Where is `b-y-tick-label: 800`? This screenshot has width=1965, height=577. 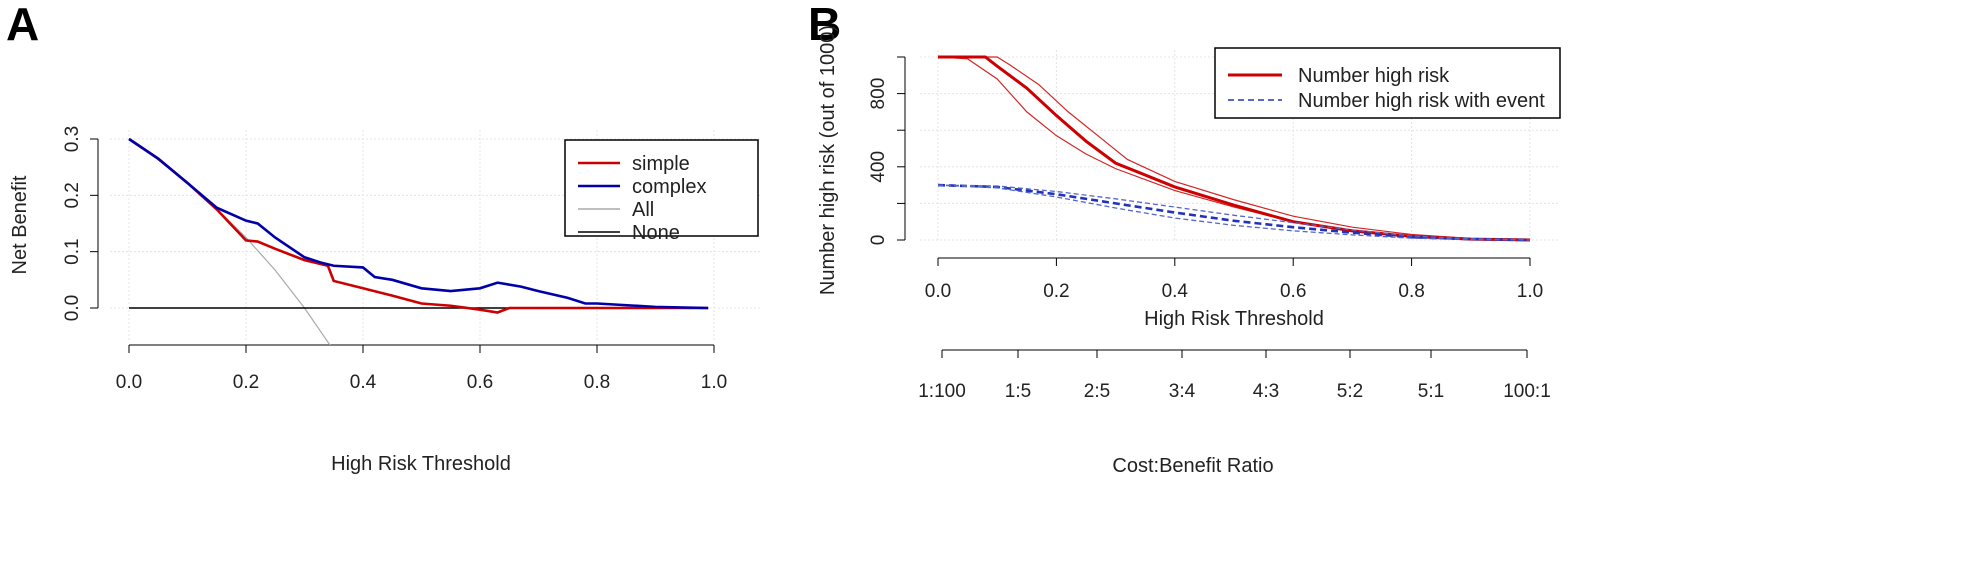
b-y-tick-label: 800 is located at coordinates (878, 94).